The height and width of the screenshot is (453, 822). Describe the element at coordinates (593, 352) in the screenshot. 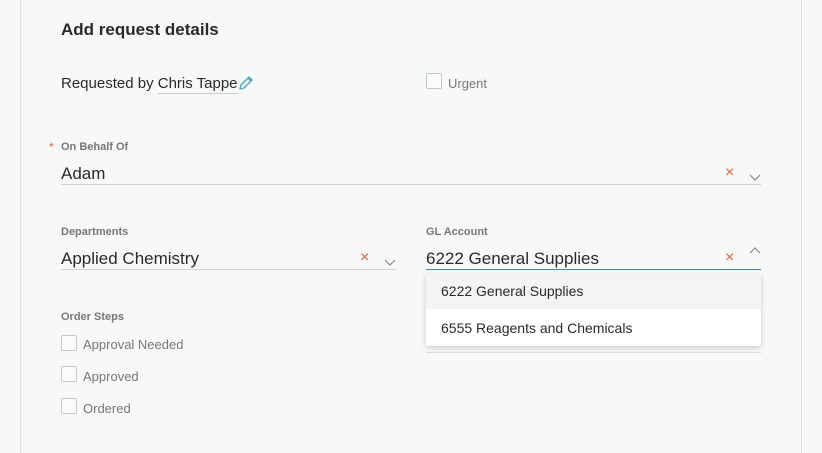

I see `hidden-field-underline` at that location.